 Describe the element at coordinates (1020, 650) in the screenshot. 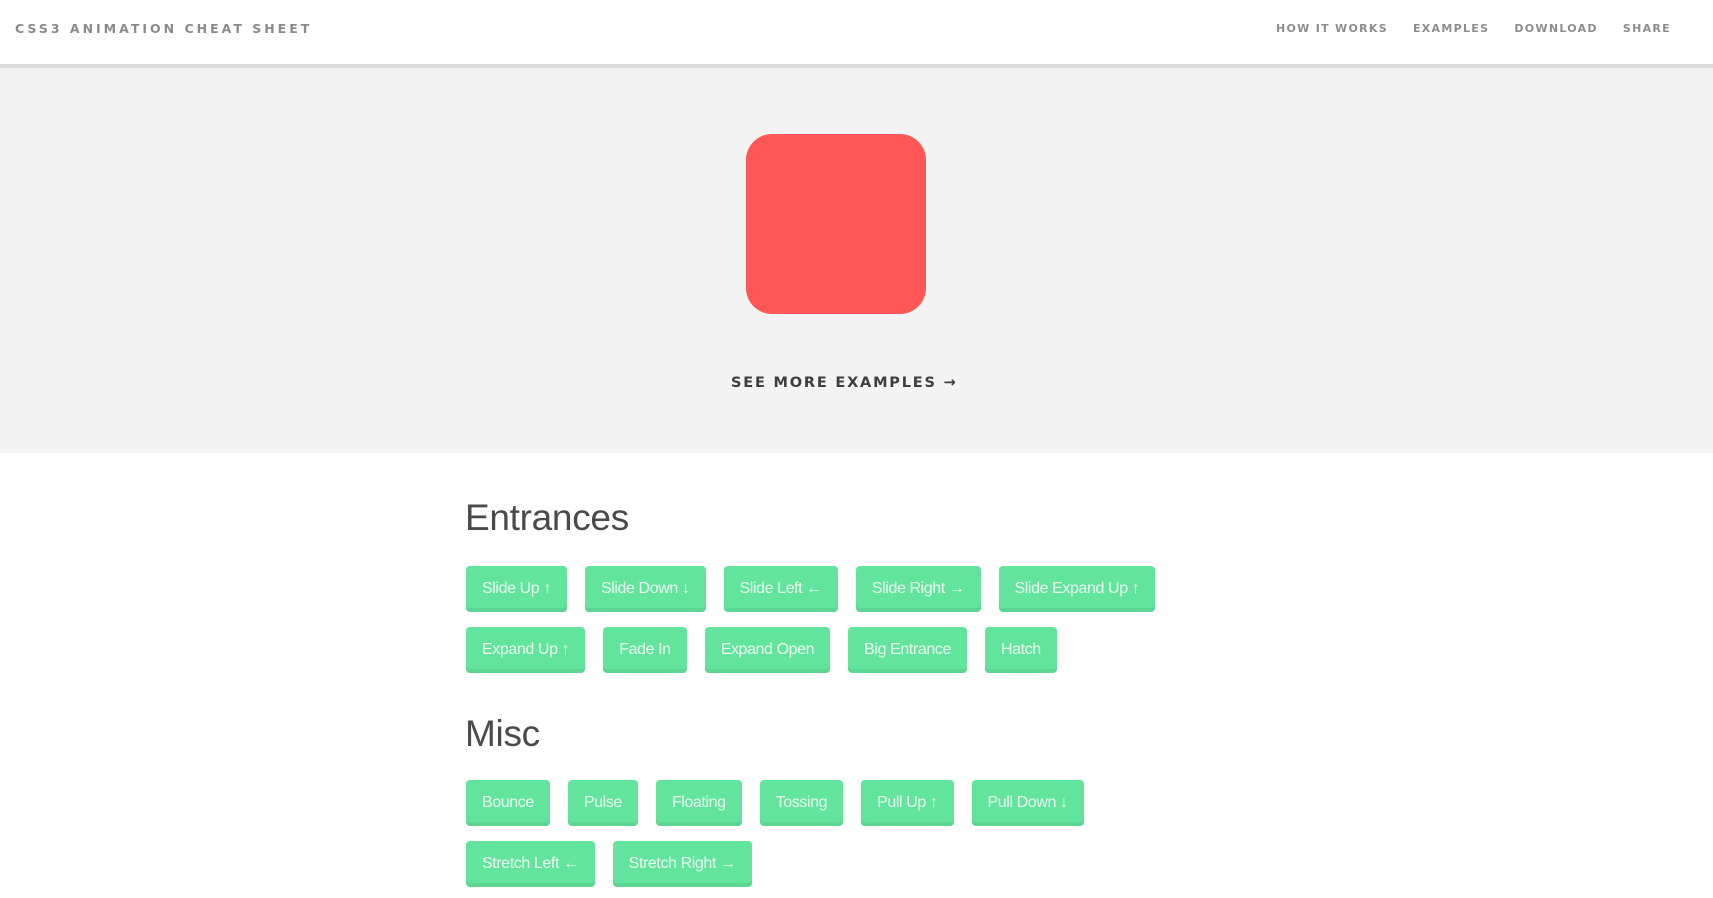

I see `hatch-button: Hatch` at that location.